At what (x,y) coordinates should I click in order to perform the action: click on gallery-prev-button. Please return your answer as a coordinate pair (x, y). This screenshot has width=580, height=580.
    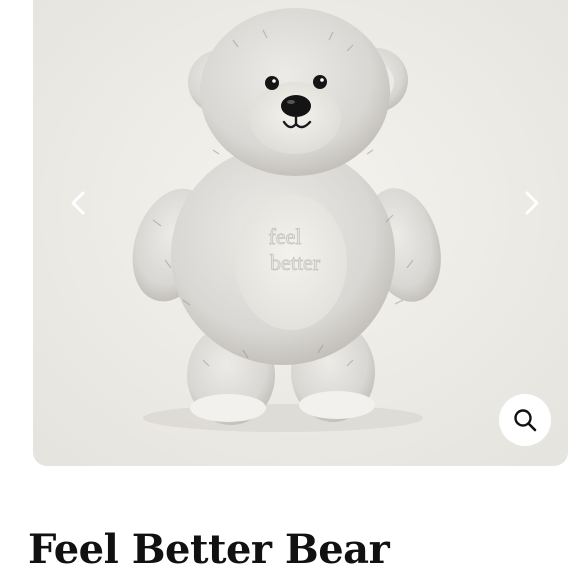
    Looking at the image, I should click on (79, 203).